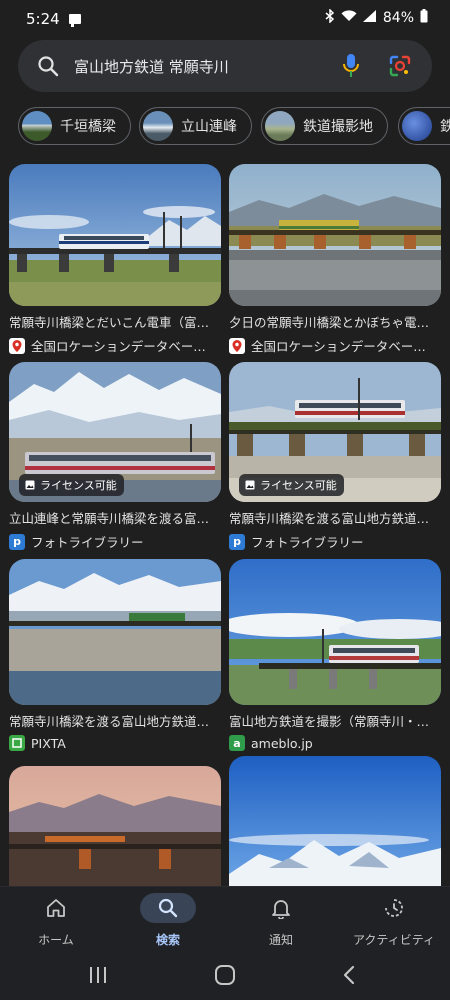 The image size is (450, 1000). I want to click on nav-notifications: 通知, so click(281, 920).